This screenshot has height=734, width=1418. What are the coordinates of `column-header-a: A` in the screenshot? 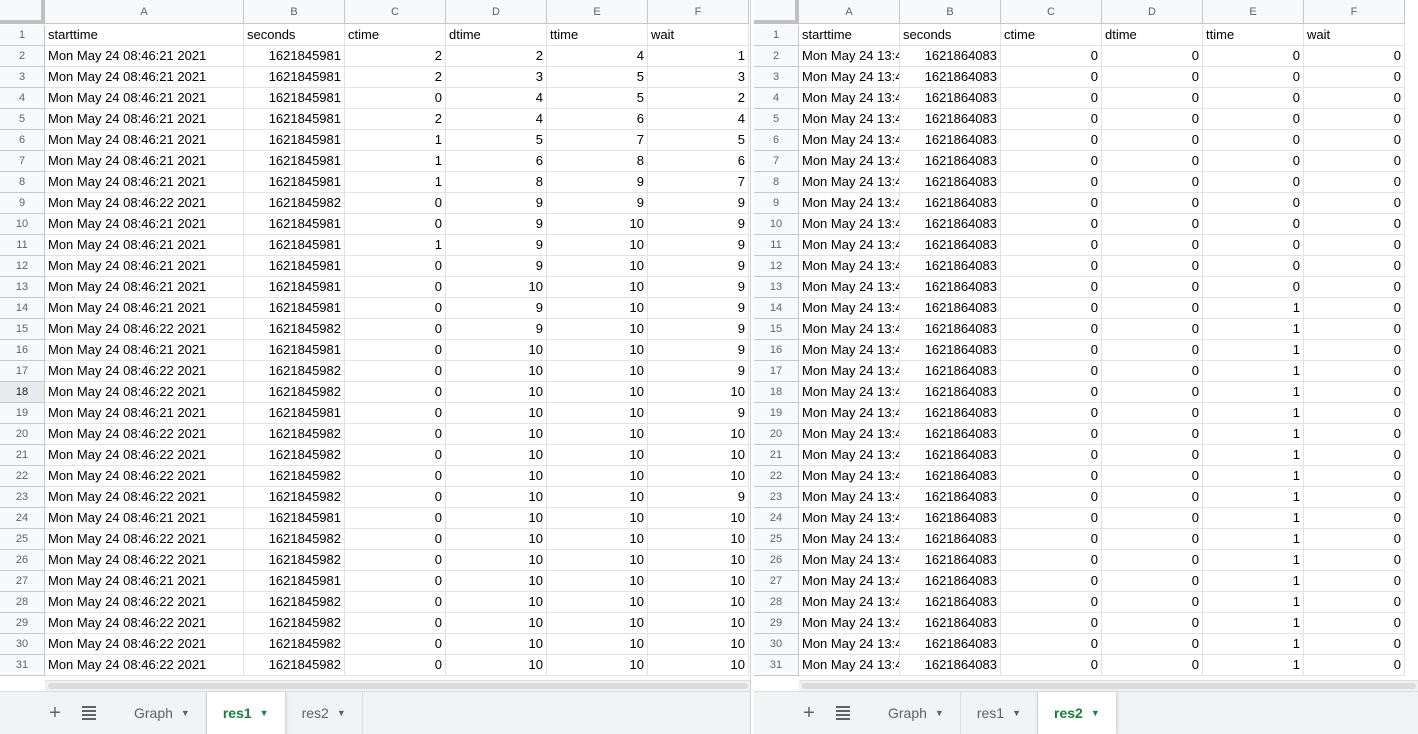 It's located at (144, 12).